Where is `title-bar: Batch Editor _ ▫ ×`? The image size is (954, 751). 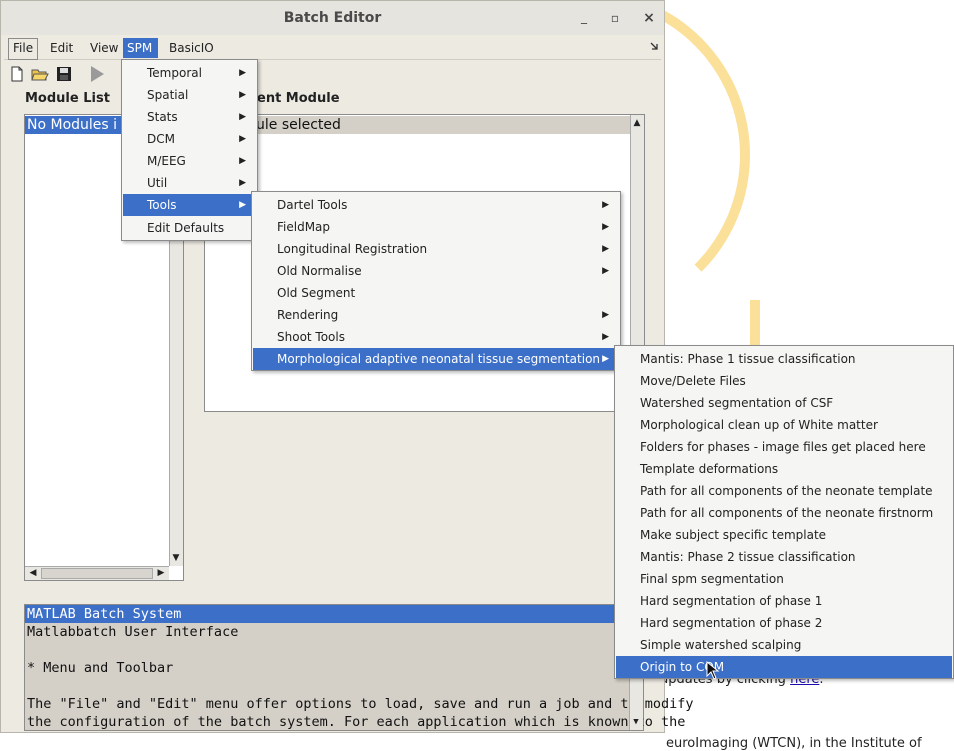
title-bar: Batch Editor _ ▫ × is located at coordinates (332, 18).